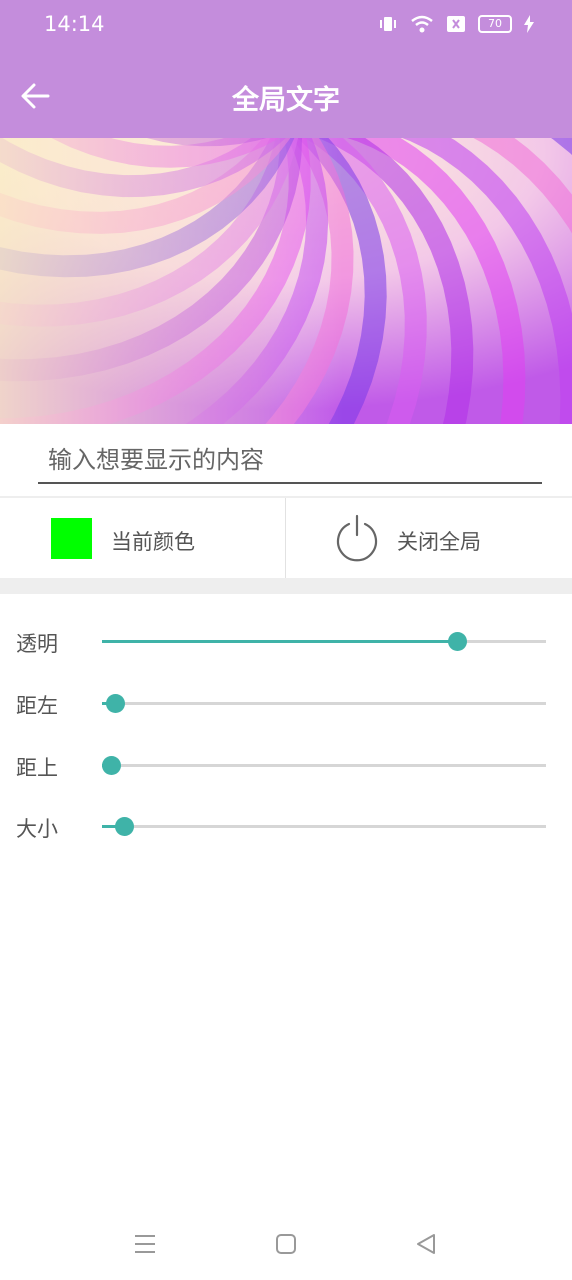 This screenshot has width=572, height=1280. What do you see at coordinates (37, 768) in the screenshot?
I see `top-offset-label: 距上` at bounding box center [37, 768].